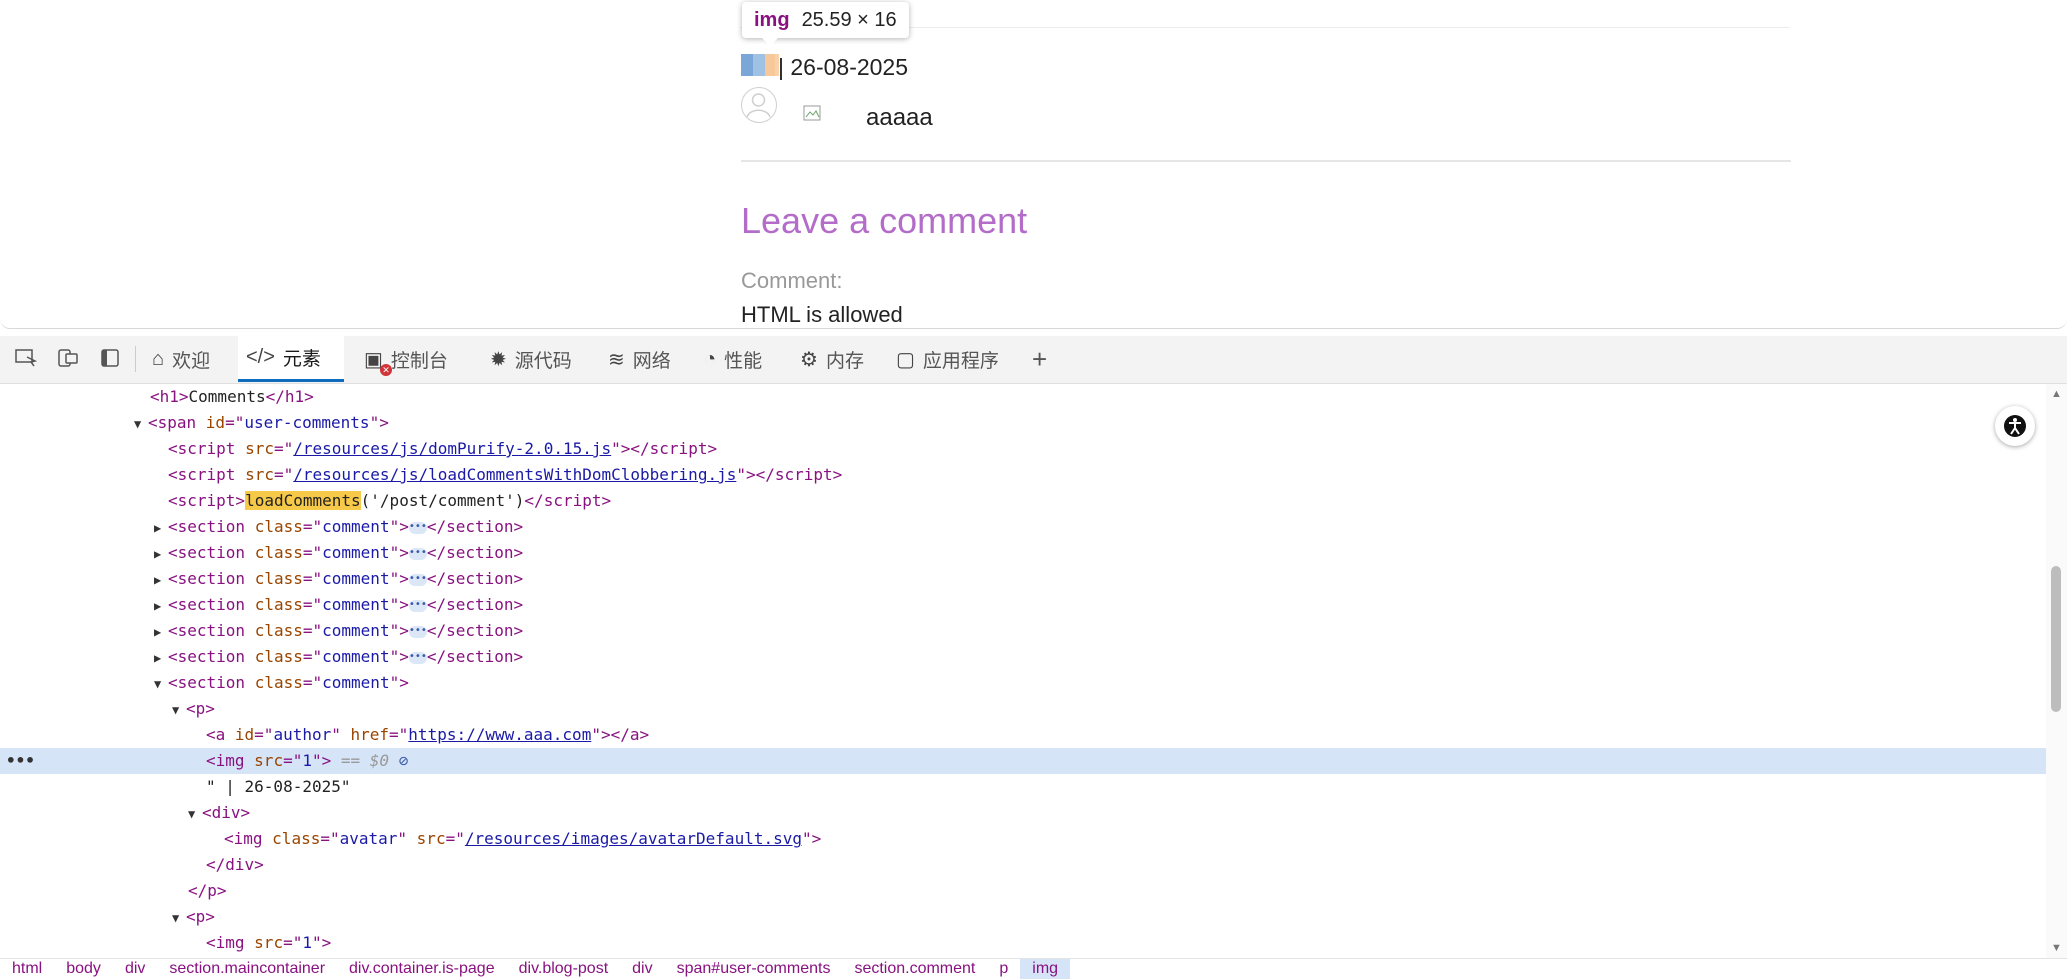 The width and height of the screenshot is (2067, 979). Describe the element at coordinates (303, 500) in the screenshot. I see `search-highlight: loadComments` at that location.